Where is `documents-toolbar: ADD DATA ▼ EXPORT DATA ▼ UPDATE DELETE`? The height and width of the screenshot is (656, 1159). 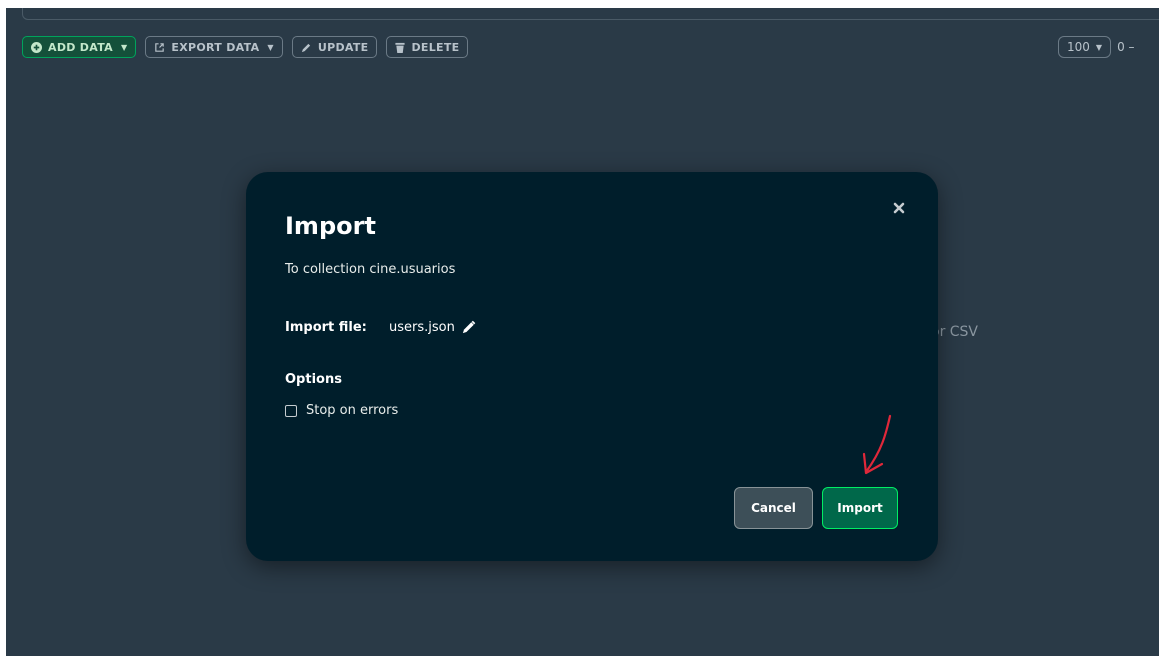
documents-toolbar: ADD DATA ▼ EXPORT DATA ▼ UPDATE DELETE is located at coordinates (245, 48).